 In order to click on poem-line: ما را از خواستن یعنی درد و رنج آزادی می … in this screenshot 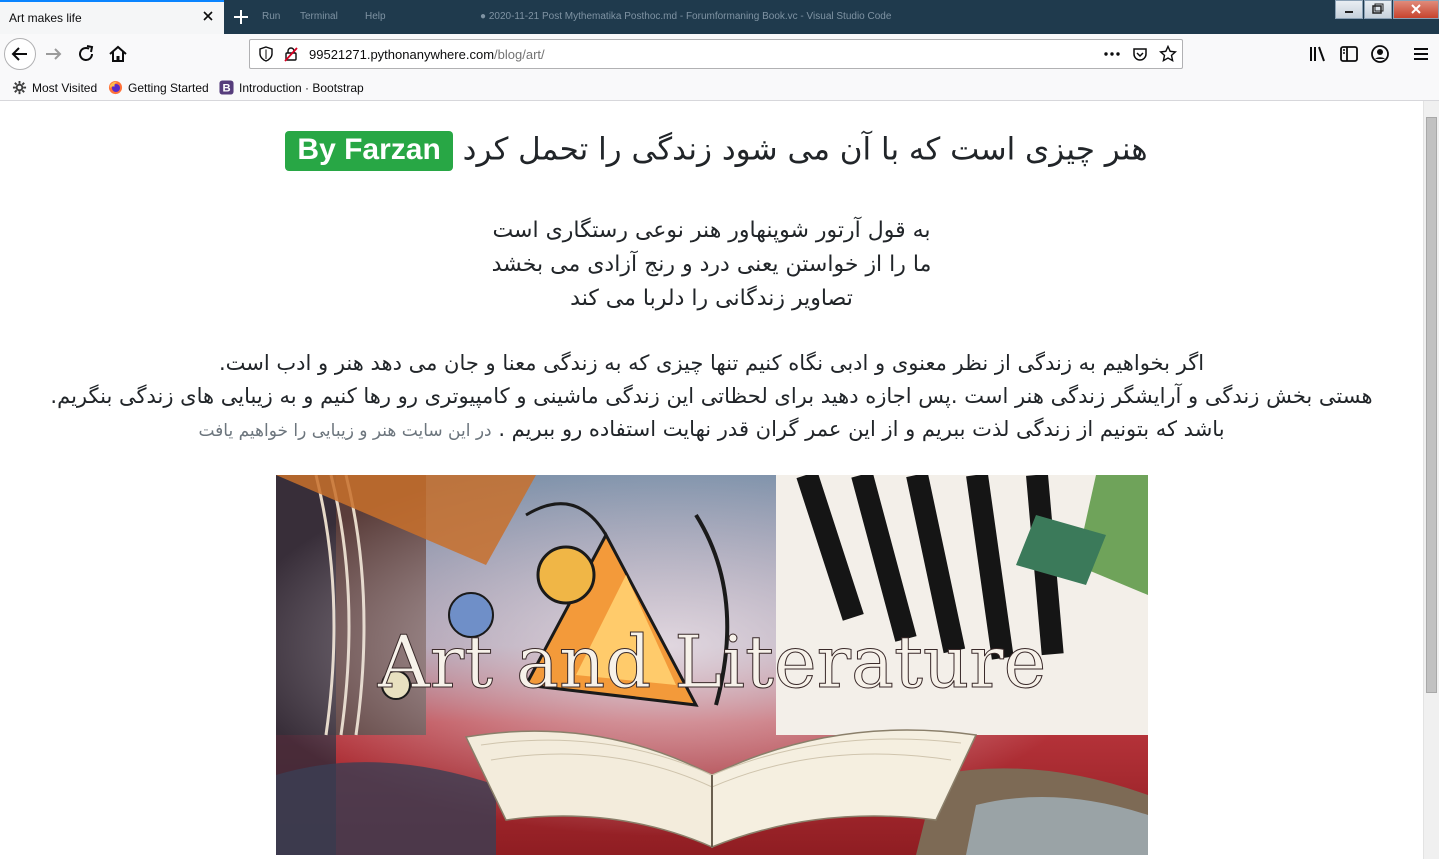, I will do `click(711, 264)`.